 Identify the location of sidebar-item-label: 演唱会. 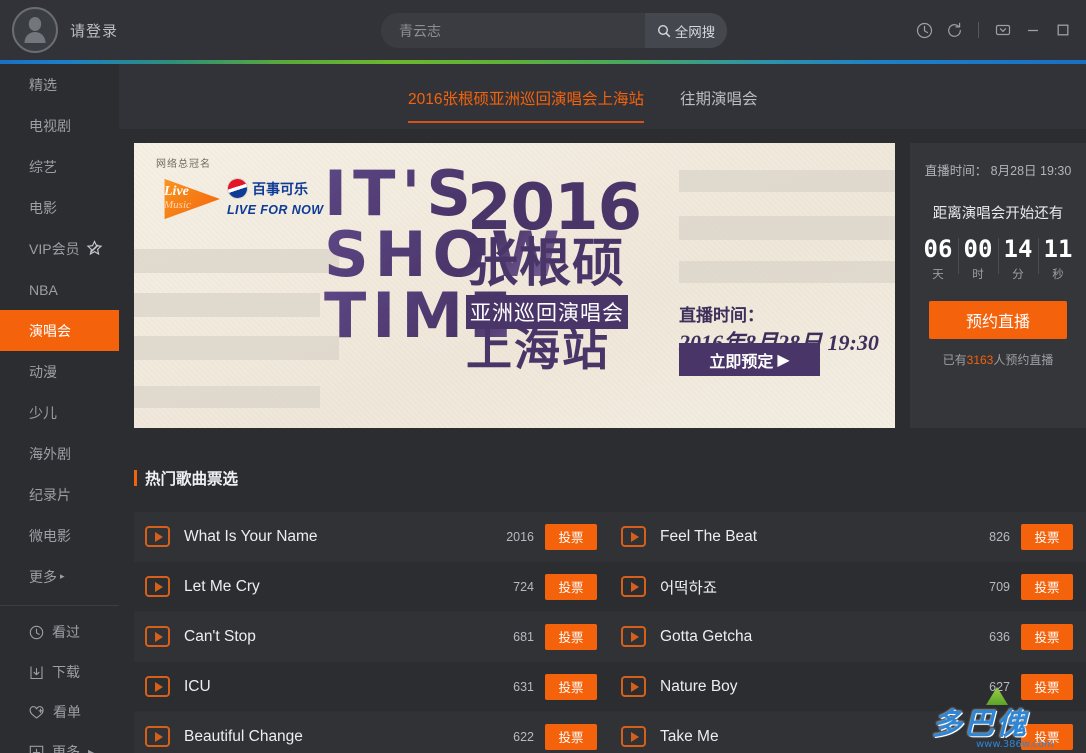
(50, 330).